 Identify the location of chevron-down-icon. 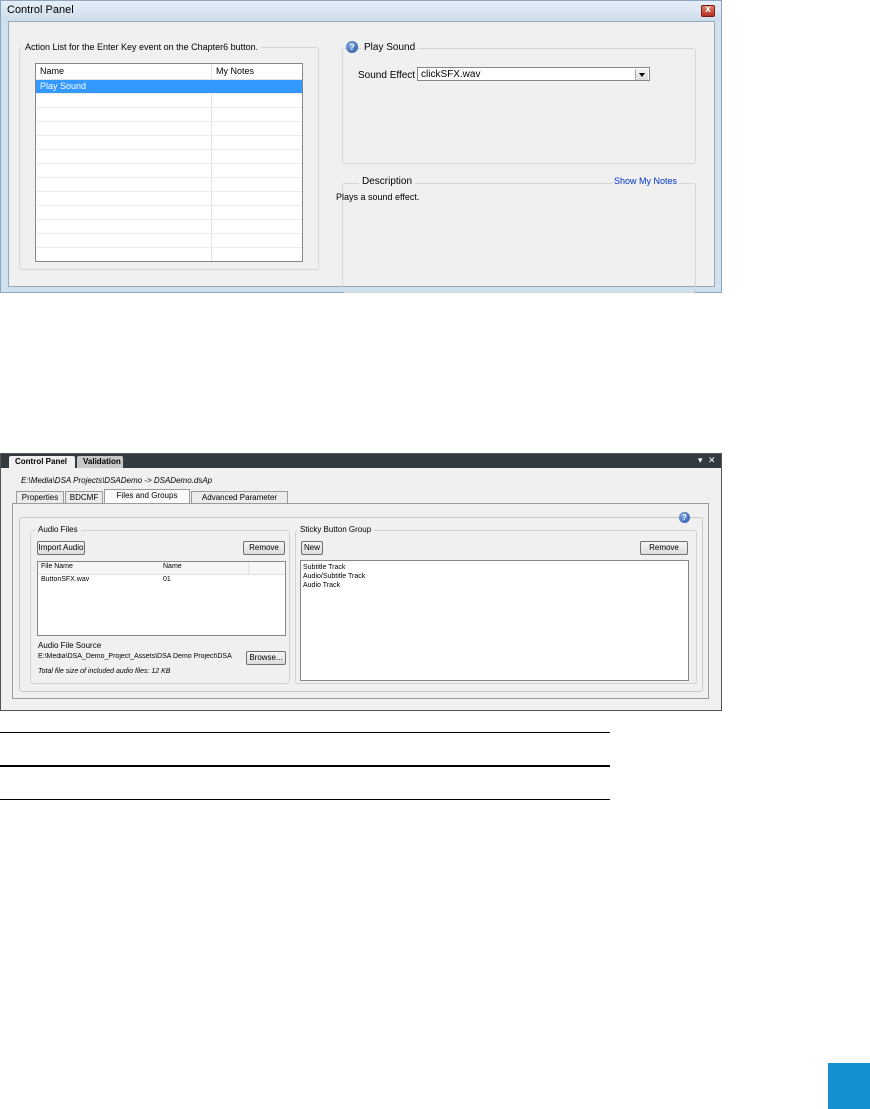
(641, 74).